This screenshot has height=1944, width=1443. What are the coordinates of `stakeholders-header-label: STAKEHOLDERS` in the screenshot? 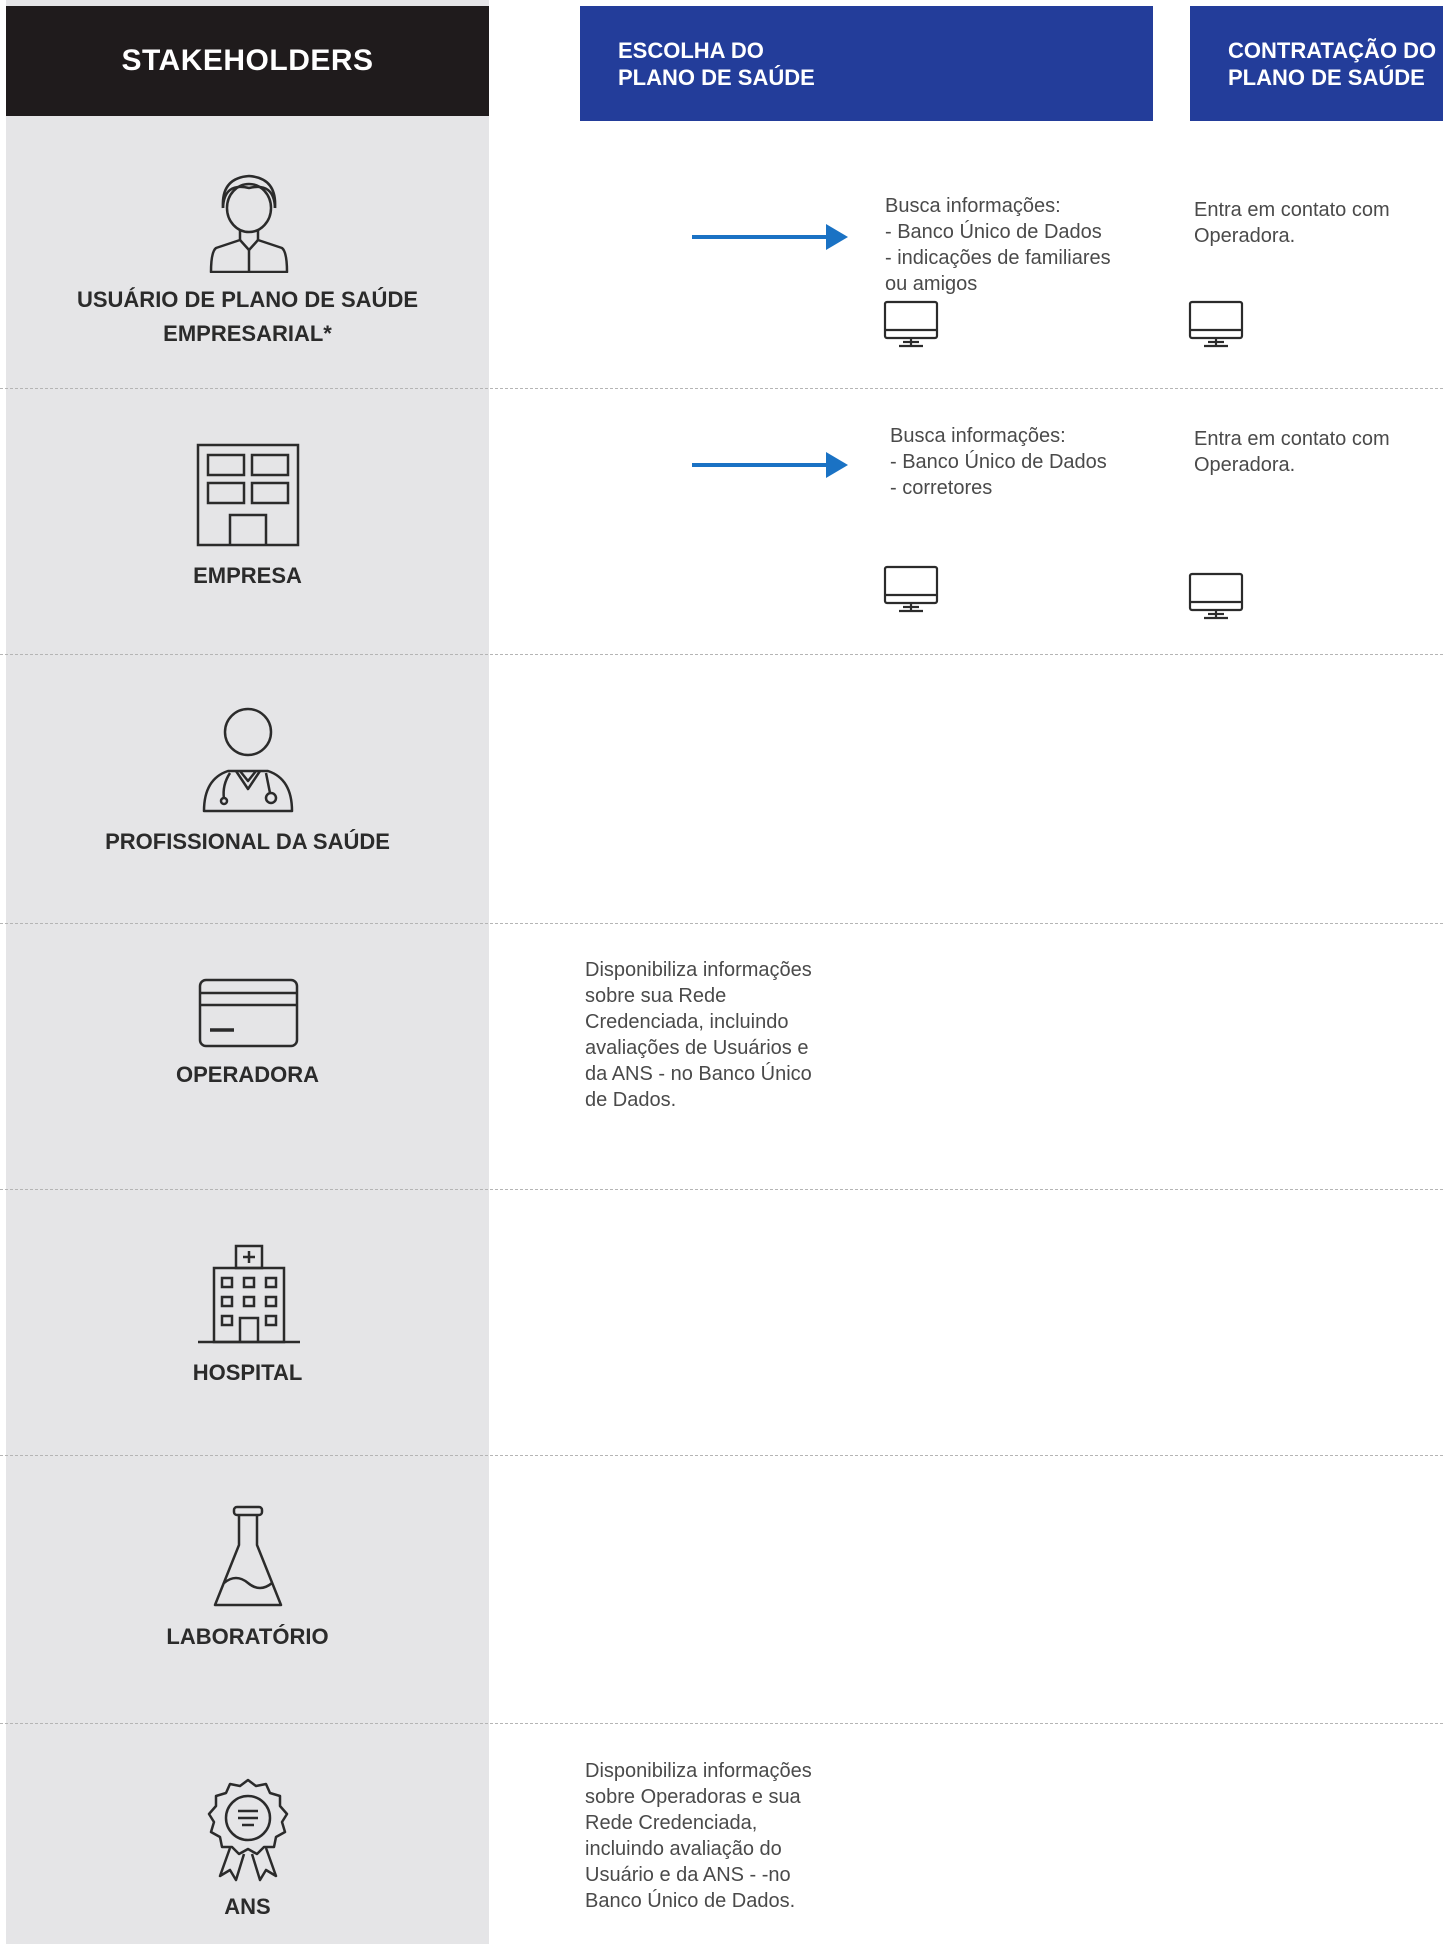 It's located at (247, 60).